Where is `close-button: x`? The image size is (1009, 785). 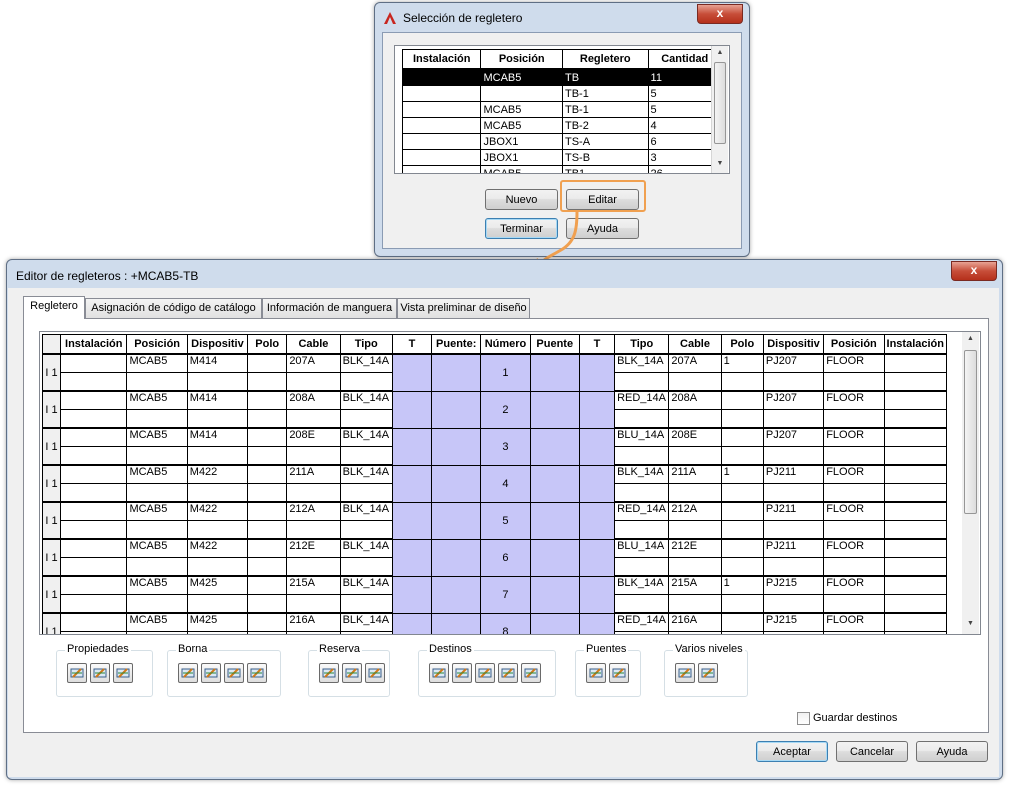
close-button: x is located at coordinates (720, 14).